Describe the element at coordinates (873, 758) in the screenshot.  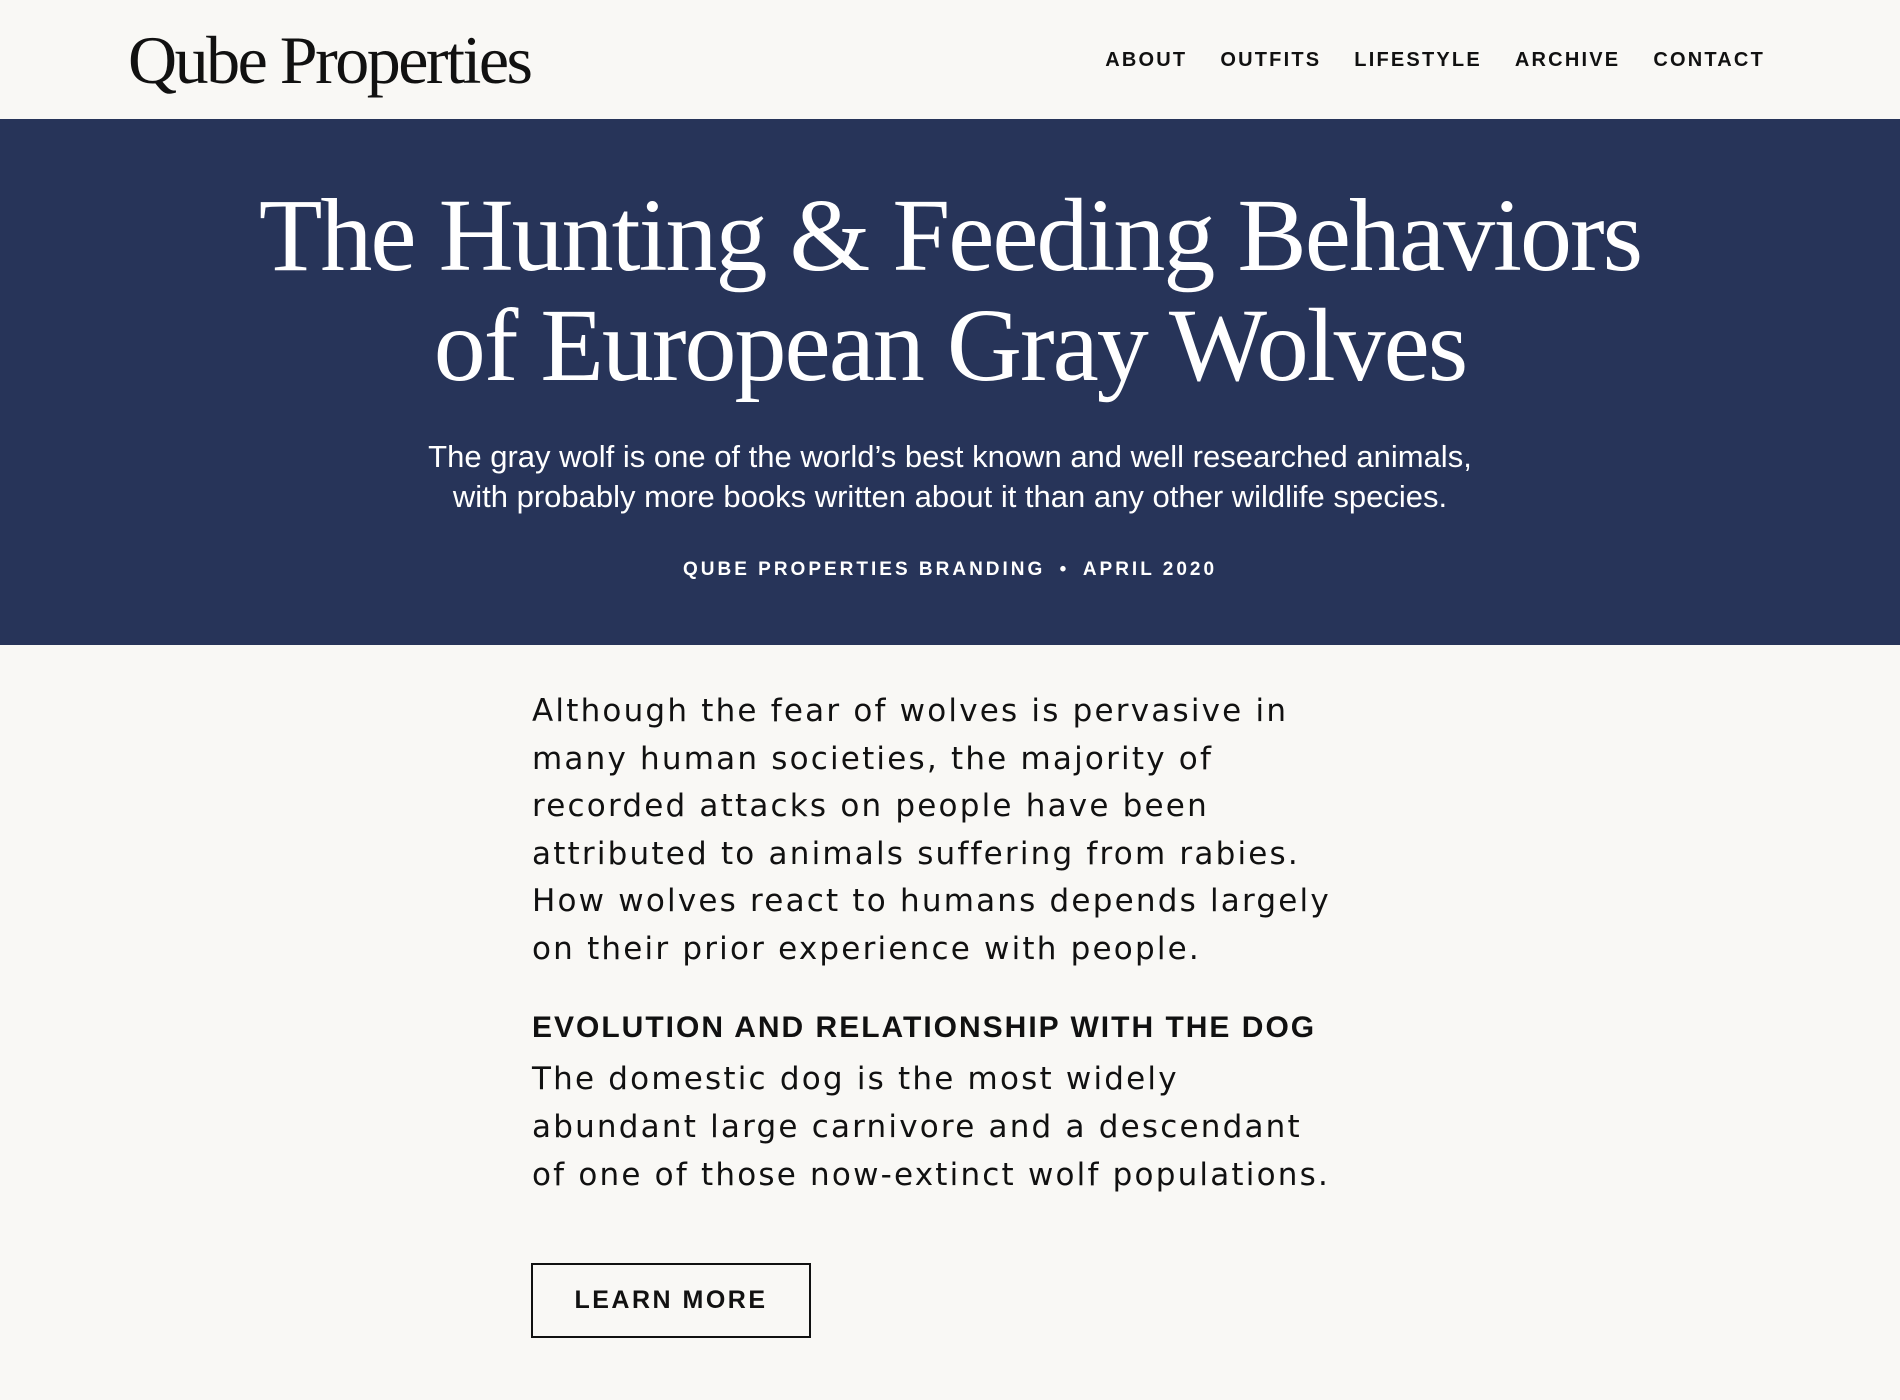
I see `intro-line: many human societies, the majority of` at that location.